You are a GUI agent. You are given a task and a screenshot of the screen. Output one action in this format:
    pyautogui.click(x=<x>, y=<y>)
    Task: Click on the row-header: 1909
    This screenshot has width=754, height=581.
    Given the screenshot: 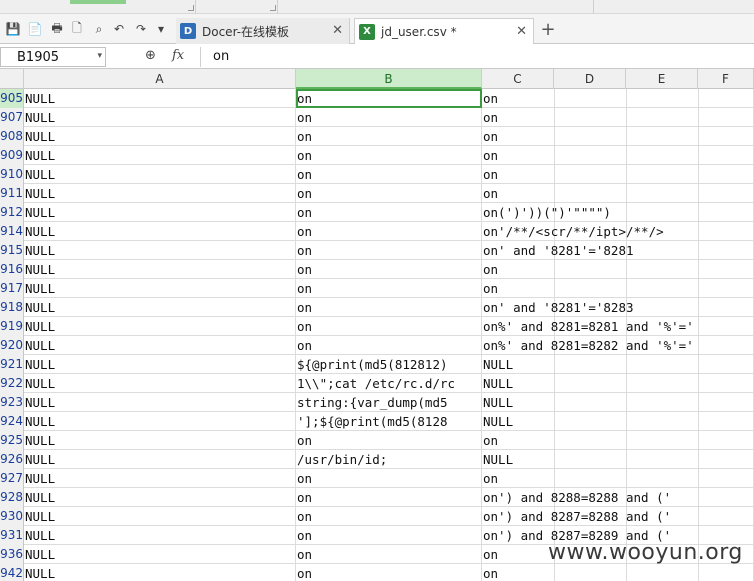 What is the action you would take?
    pyautogui.click(x=12, y=155)
    